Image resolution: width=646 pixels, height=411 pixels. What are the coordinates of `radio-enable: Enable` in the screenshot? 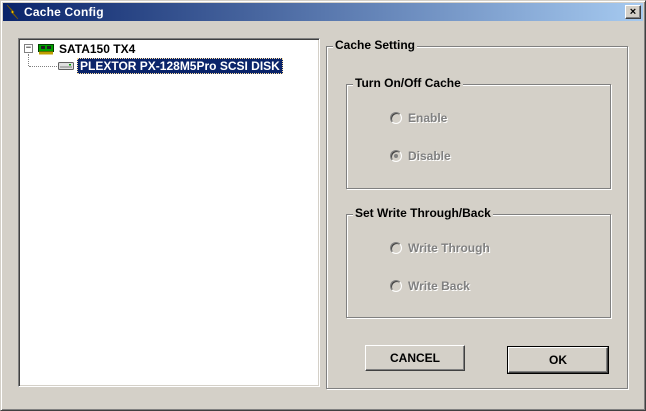 It's located at (418, 118).